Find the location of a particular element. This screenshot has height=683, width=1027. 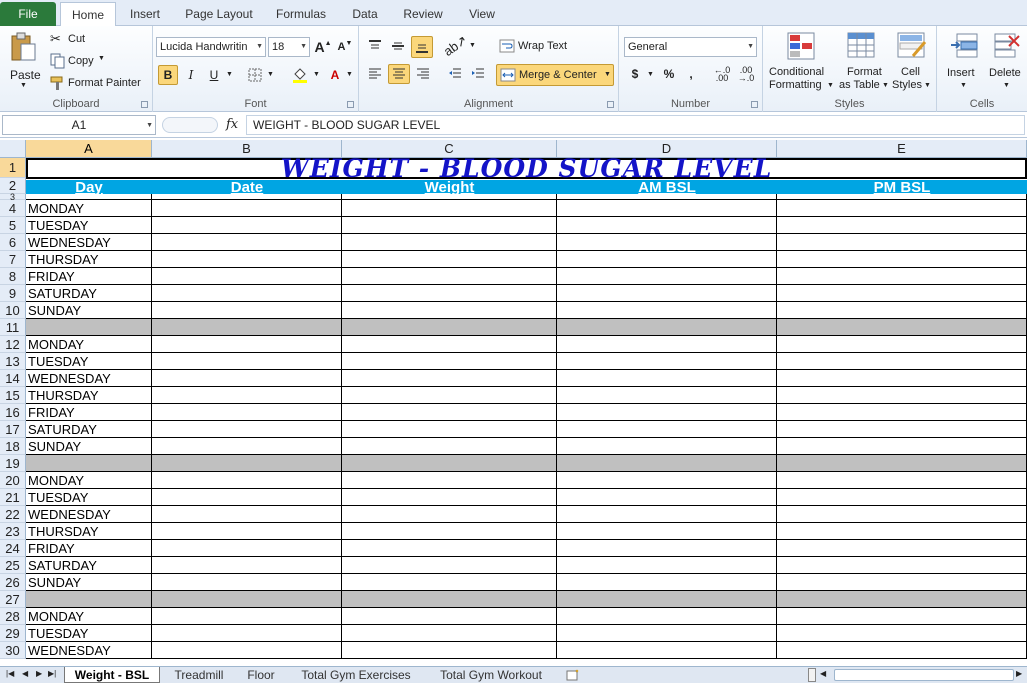

tab-insert: Insert is located at coordinates (145, 14).